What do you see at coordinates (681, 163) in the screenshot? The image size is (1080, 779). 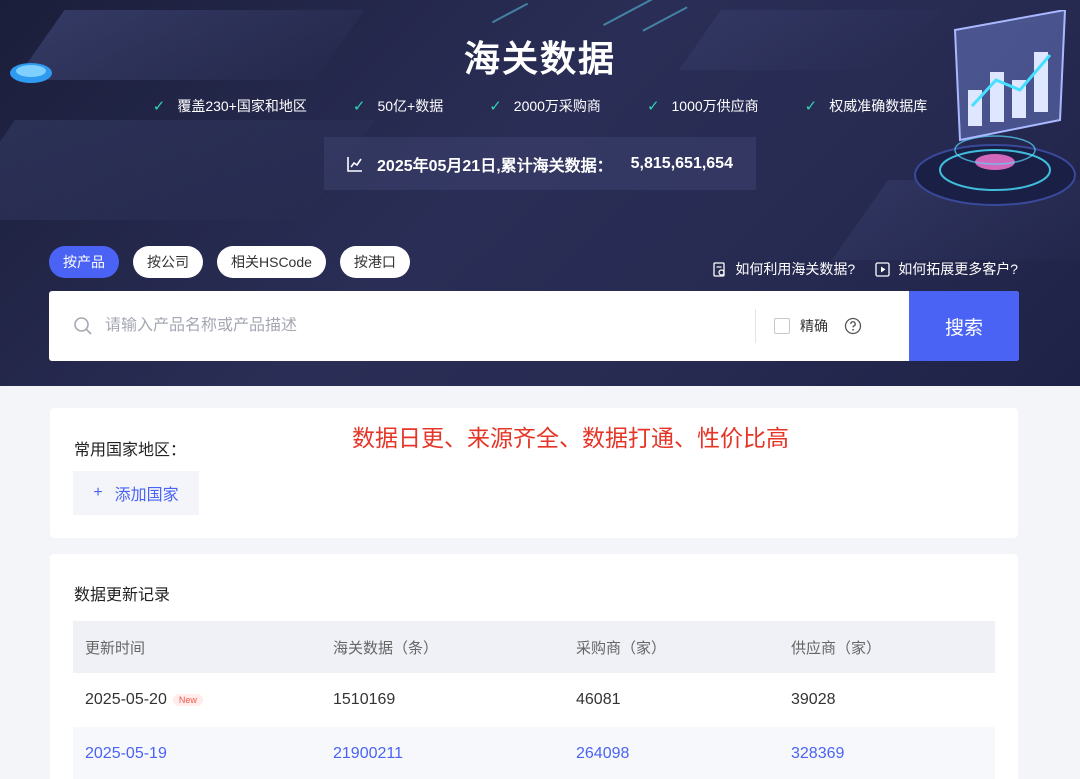 I see `stat-value: 5,815,651,654` at bounding box center [681, 163].